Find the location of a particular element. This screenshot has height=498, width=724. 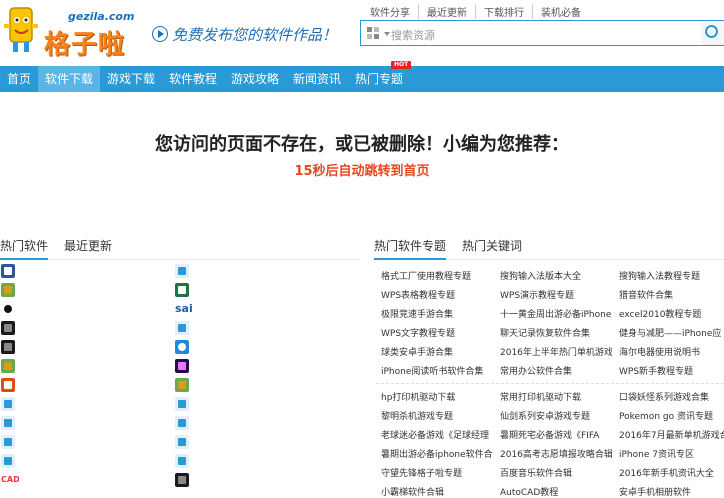

topic-link: WPS文字教程专题 is located at coordinates (437, 332).